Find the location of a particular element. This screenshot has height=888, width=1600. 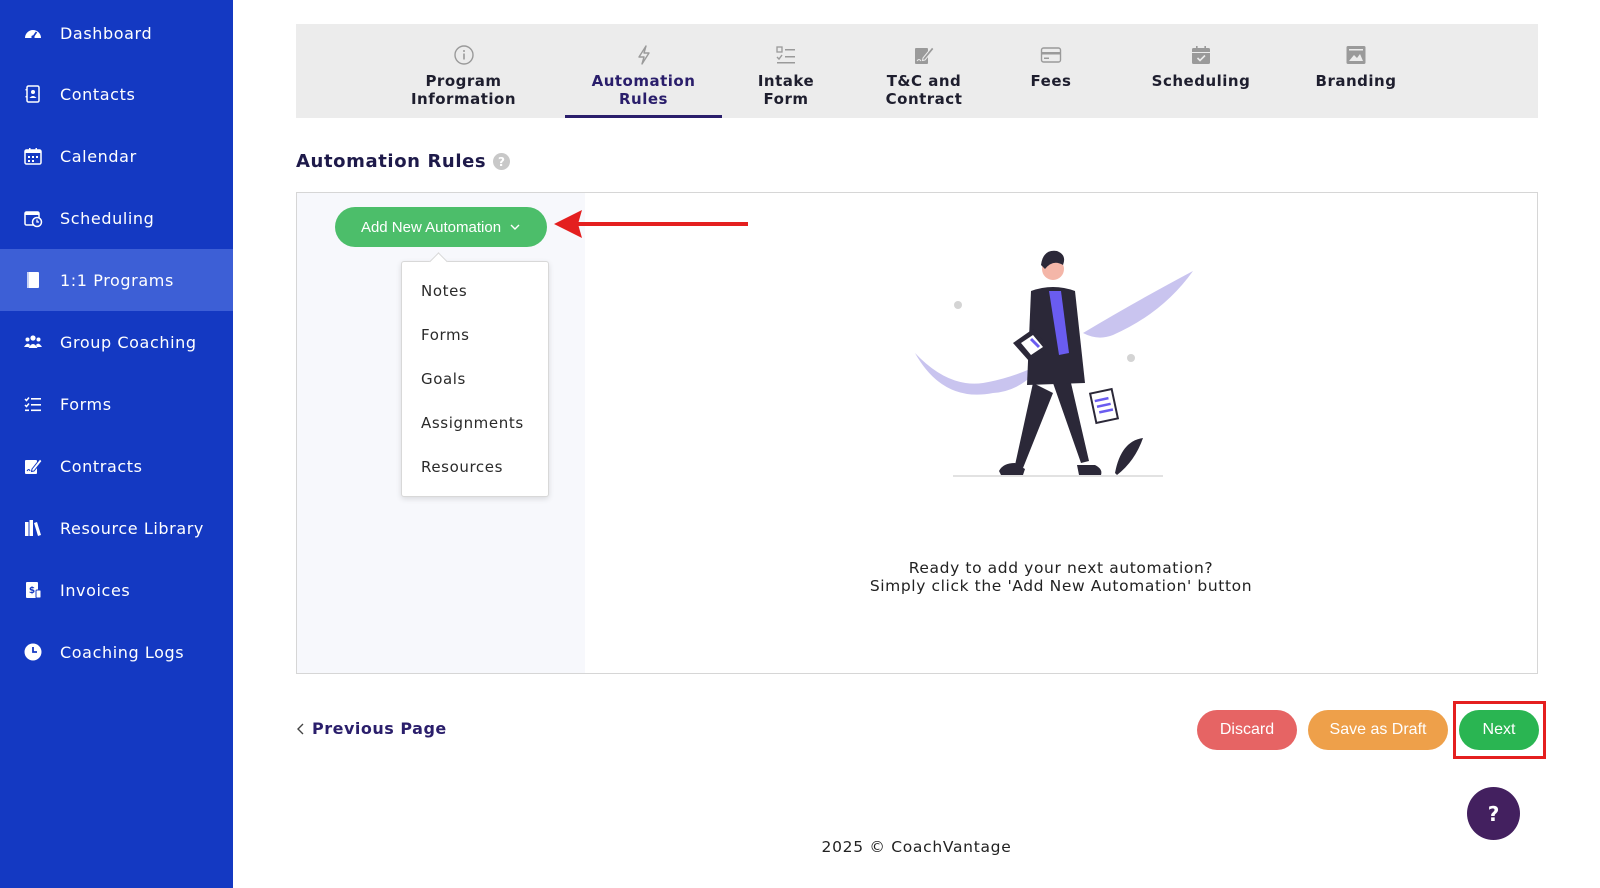

book-icon is located at coordinates (33, 280).